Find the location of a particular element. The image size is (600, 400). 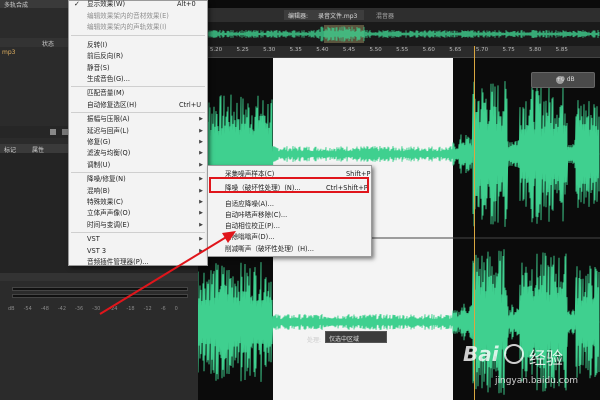

watermark: Bai 经验 jingyan.baidu.com is located at coordinates (527, 368).